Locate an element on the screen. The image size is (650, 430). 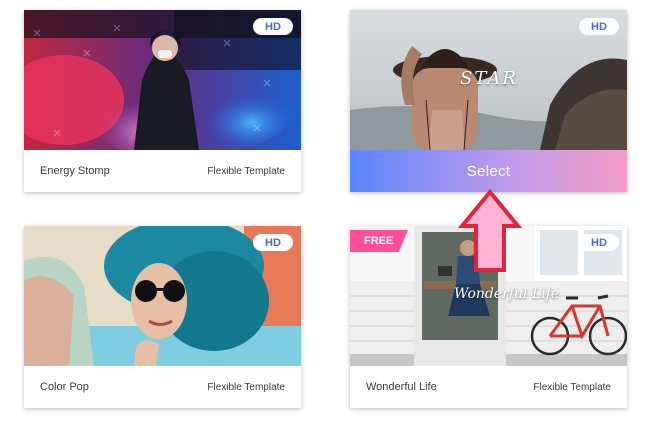
free-ribbon: FREE is located at coordinates (379, 241).